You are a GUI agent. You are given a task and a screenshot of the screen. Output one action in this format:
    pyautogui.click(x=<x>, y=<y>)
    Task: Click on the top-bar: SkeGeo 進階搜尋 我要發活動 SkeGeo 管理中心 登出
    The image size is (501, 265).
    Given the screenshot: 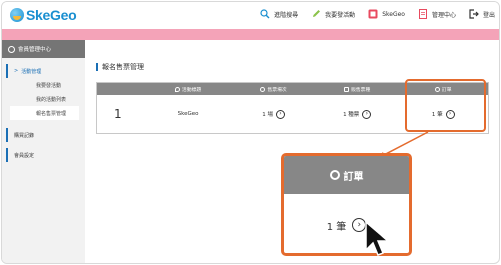 What is the action you would take?
    pyautogui.click(x=250, y=15)
    